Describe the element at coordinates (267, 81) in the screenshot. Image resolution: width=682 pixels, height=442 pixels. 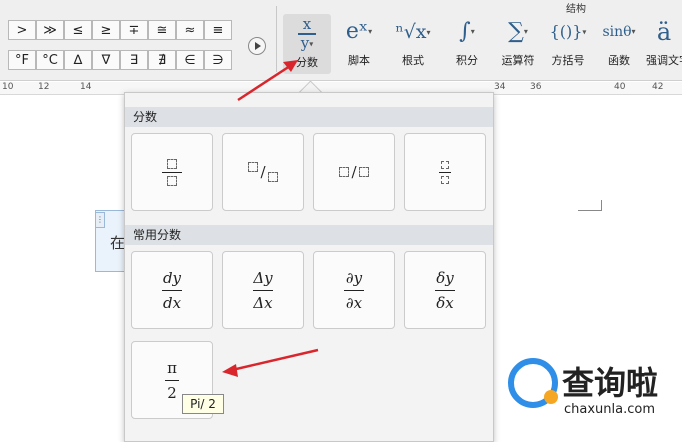
I see `arrow-to-fraction-button` at that location.